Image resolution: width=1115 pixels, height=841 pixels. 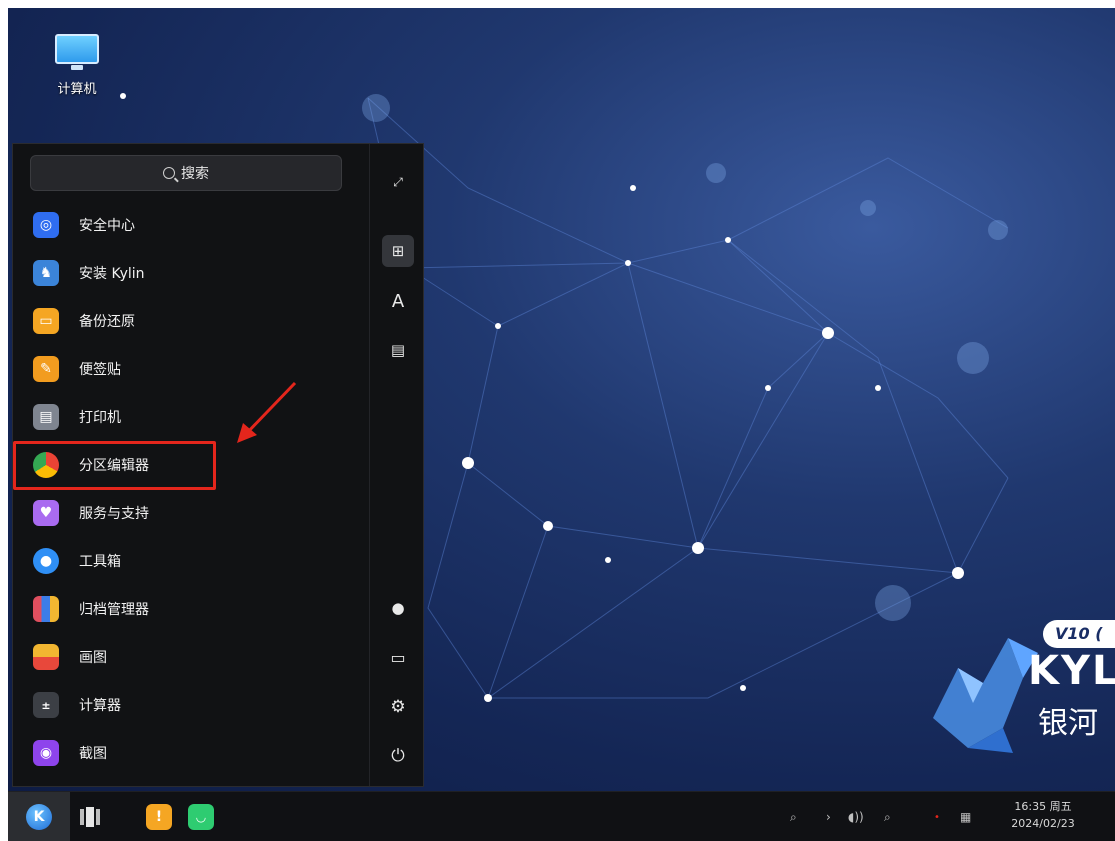 I want to click on desktop-computer-shortcut: 计算机, so click(x=77, y=65).